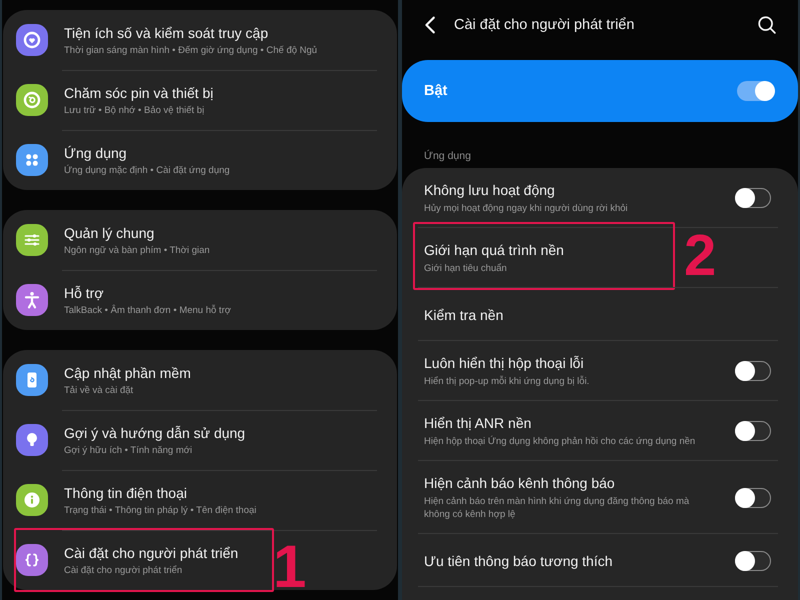 The height and width of the screenshot is (600, 800). I want to click on setting-title: Hiện cảnh báo kênh thông báo, so click(519, 483).